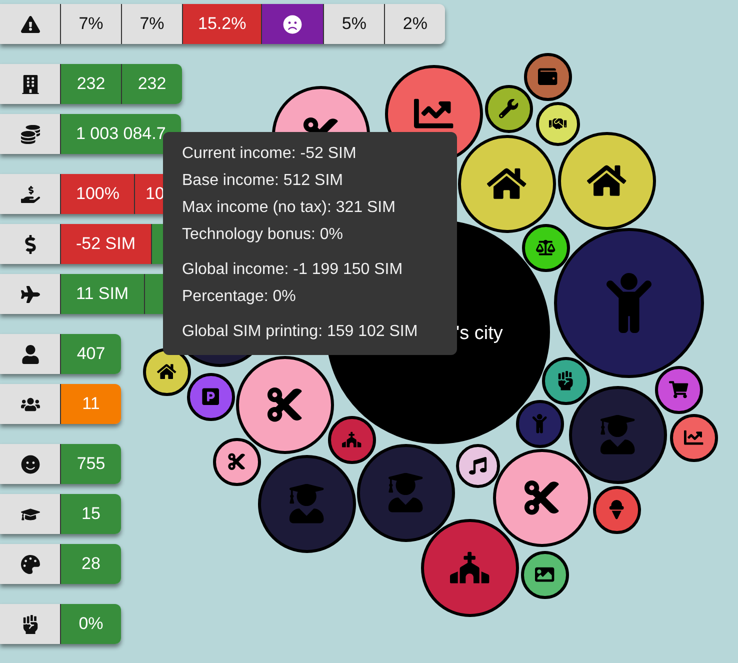 This screenshot has width=738, height=663. What do you see at coordinates (415, 24) in the screenshot?
I see `value-cell: 2%` at bounding box center [415, 24].